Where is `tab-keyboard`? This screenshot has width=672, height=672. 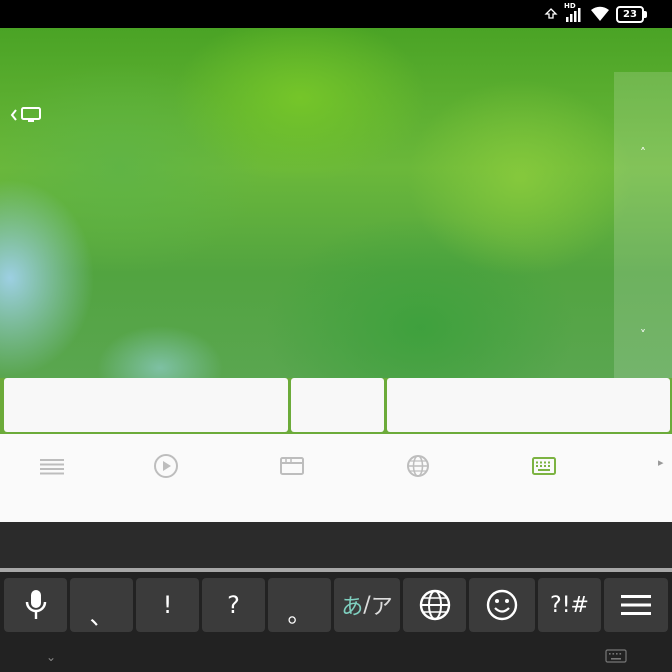
tab-keyboard is located at coordinates (544, 466).